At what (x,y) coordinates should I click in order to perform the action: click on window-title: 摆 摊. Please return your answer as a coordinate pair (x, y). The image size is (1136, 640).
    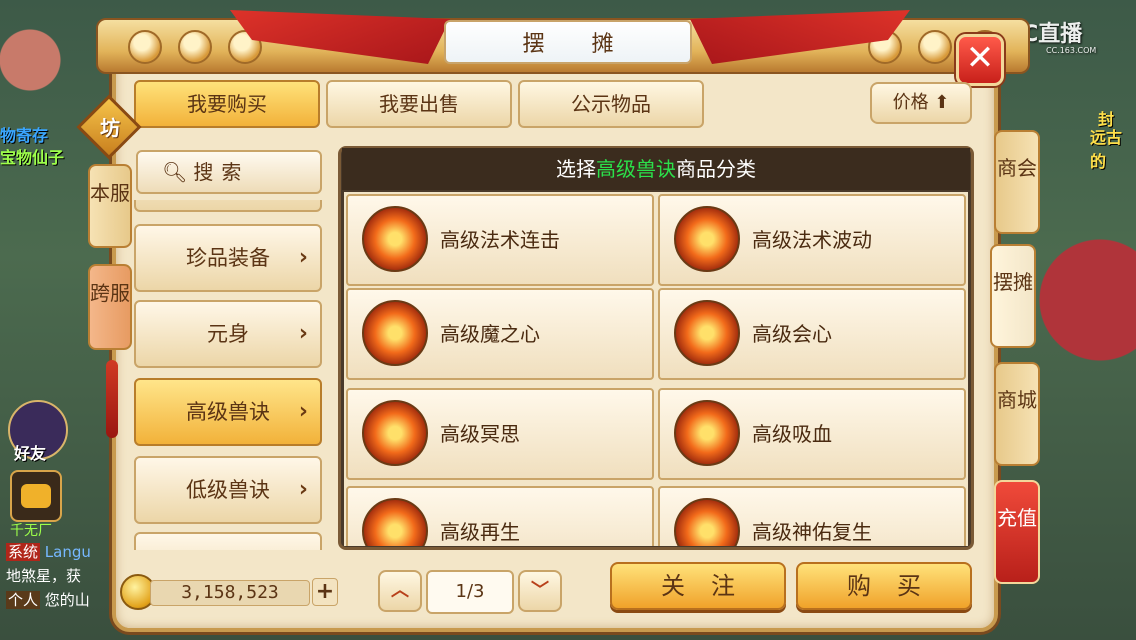
    Looking at the image, I should click on (568, 42).